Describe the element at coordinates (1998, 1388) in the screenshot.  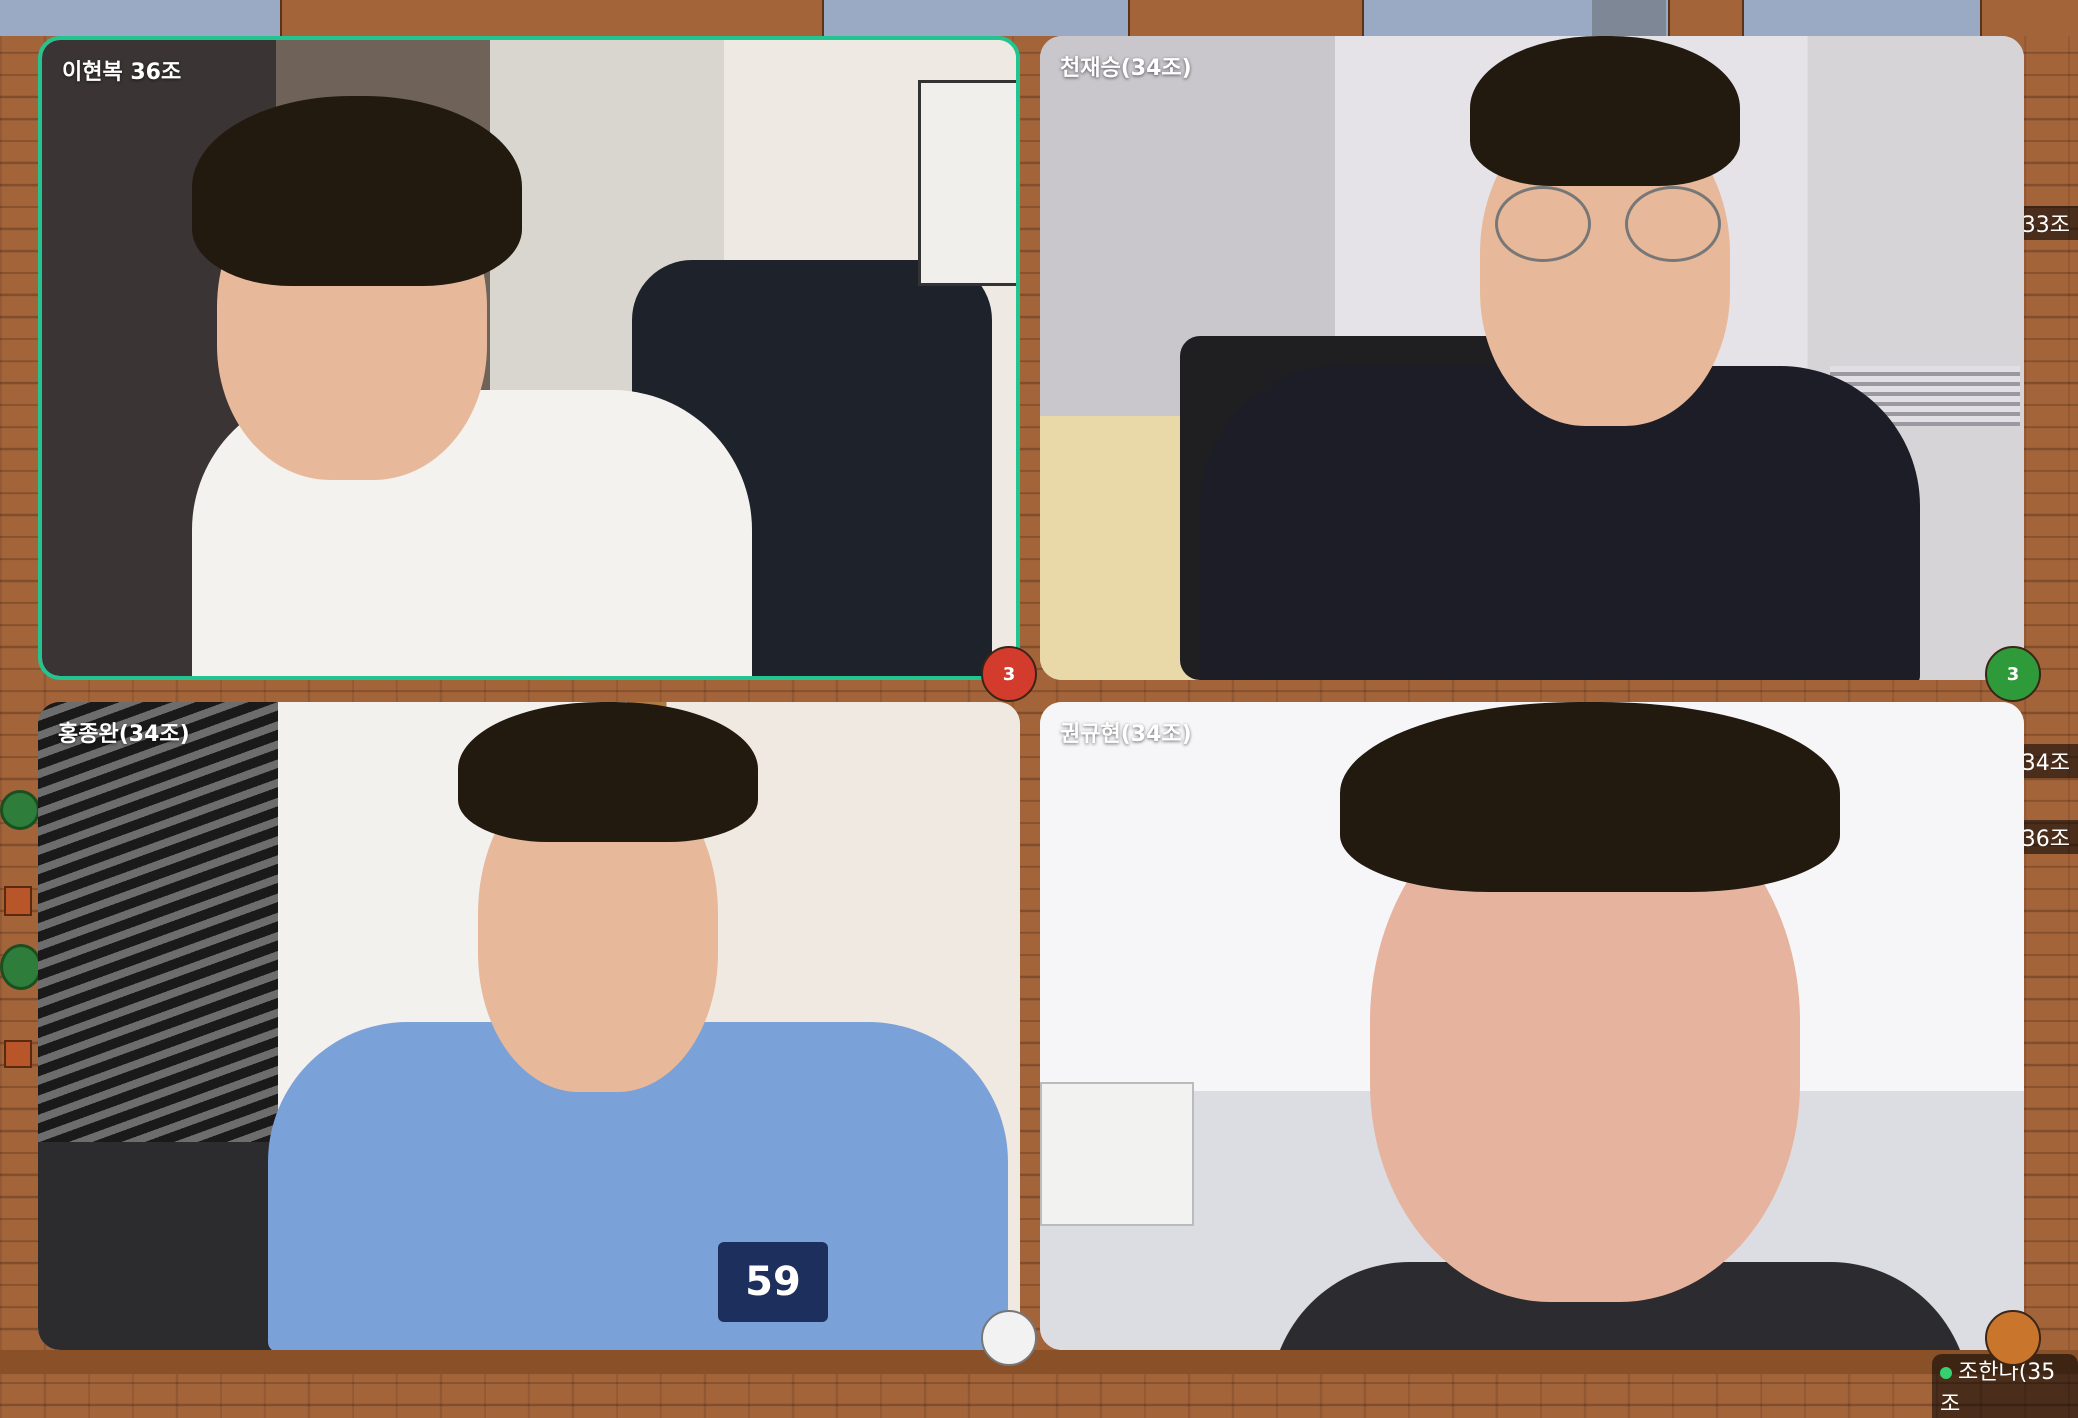
I see `map-player-name: 조한나(35조` at that location.